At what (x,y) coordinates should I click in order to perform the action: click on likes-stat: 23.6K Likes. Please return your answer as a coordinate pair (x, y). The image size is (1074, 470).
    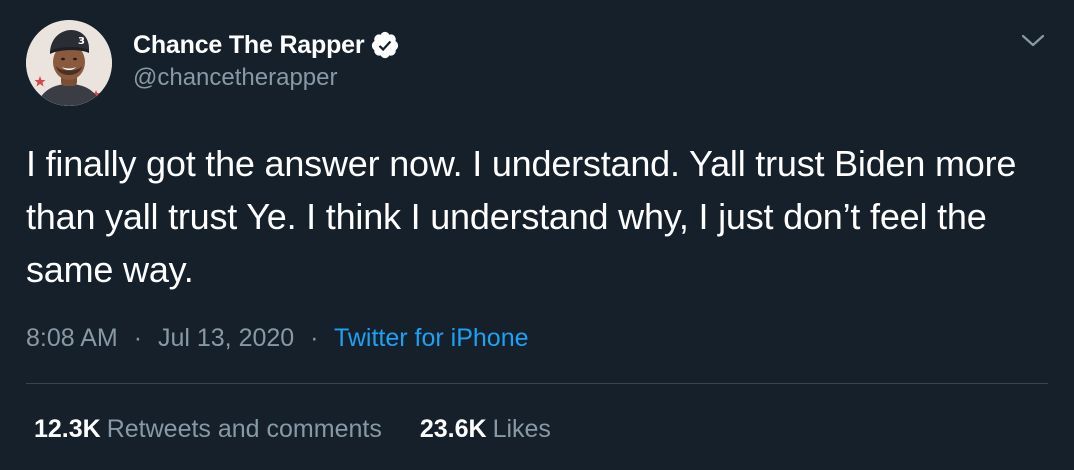
    Looking at the image, I should click on (485, 429).